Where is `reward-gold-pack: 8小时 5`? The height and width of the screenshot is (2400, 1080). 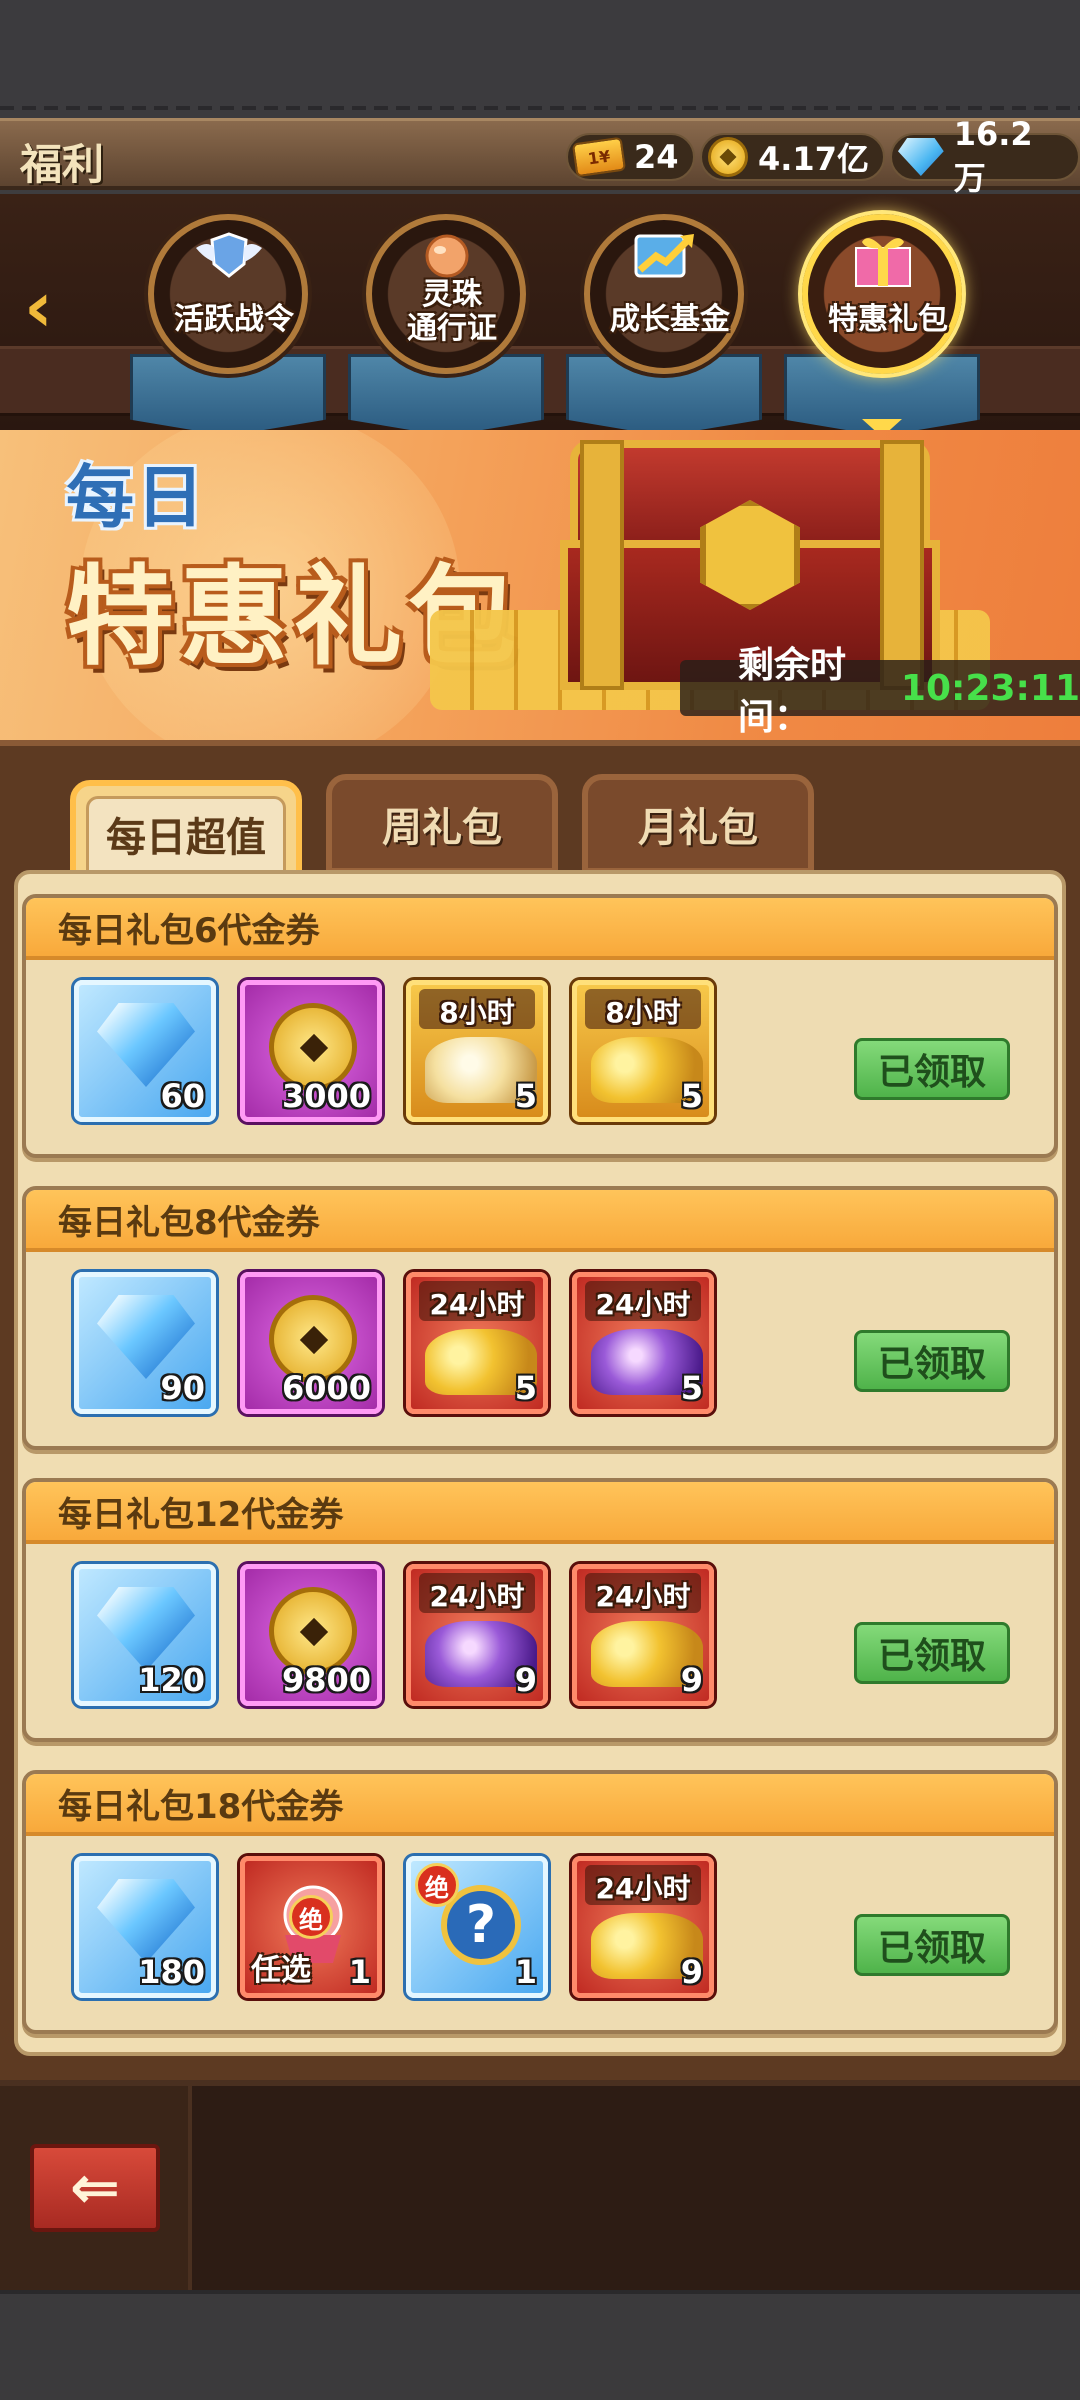 reward-gold-pack: 8小时 5 is located at coordinates (643, 1051).